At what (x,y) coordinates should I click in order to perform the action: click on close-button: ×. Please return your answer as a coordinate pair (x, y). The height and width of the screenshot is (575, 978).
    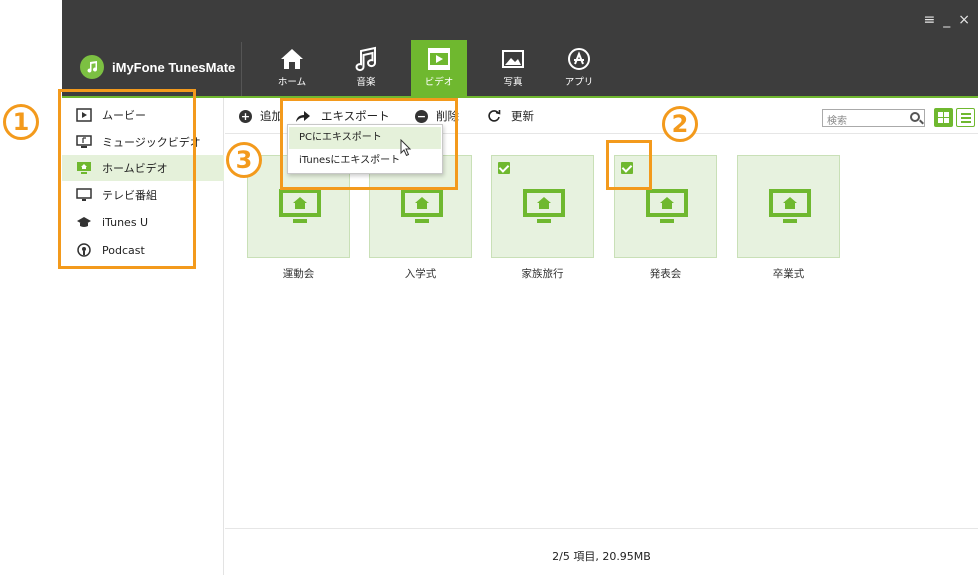
    Looking at the image, I should click on (966, 20).